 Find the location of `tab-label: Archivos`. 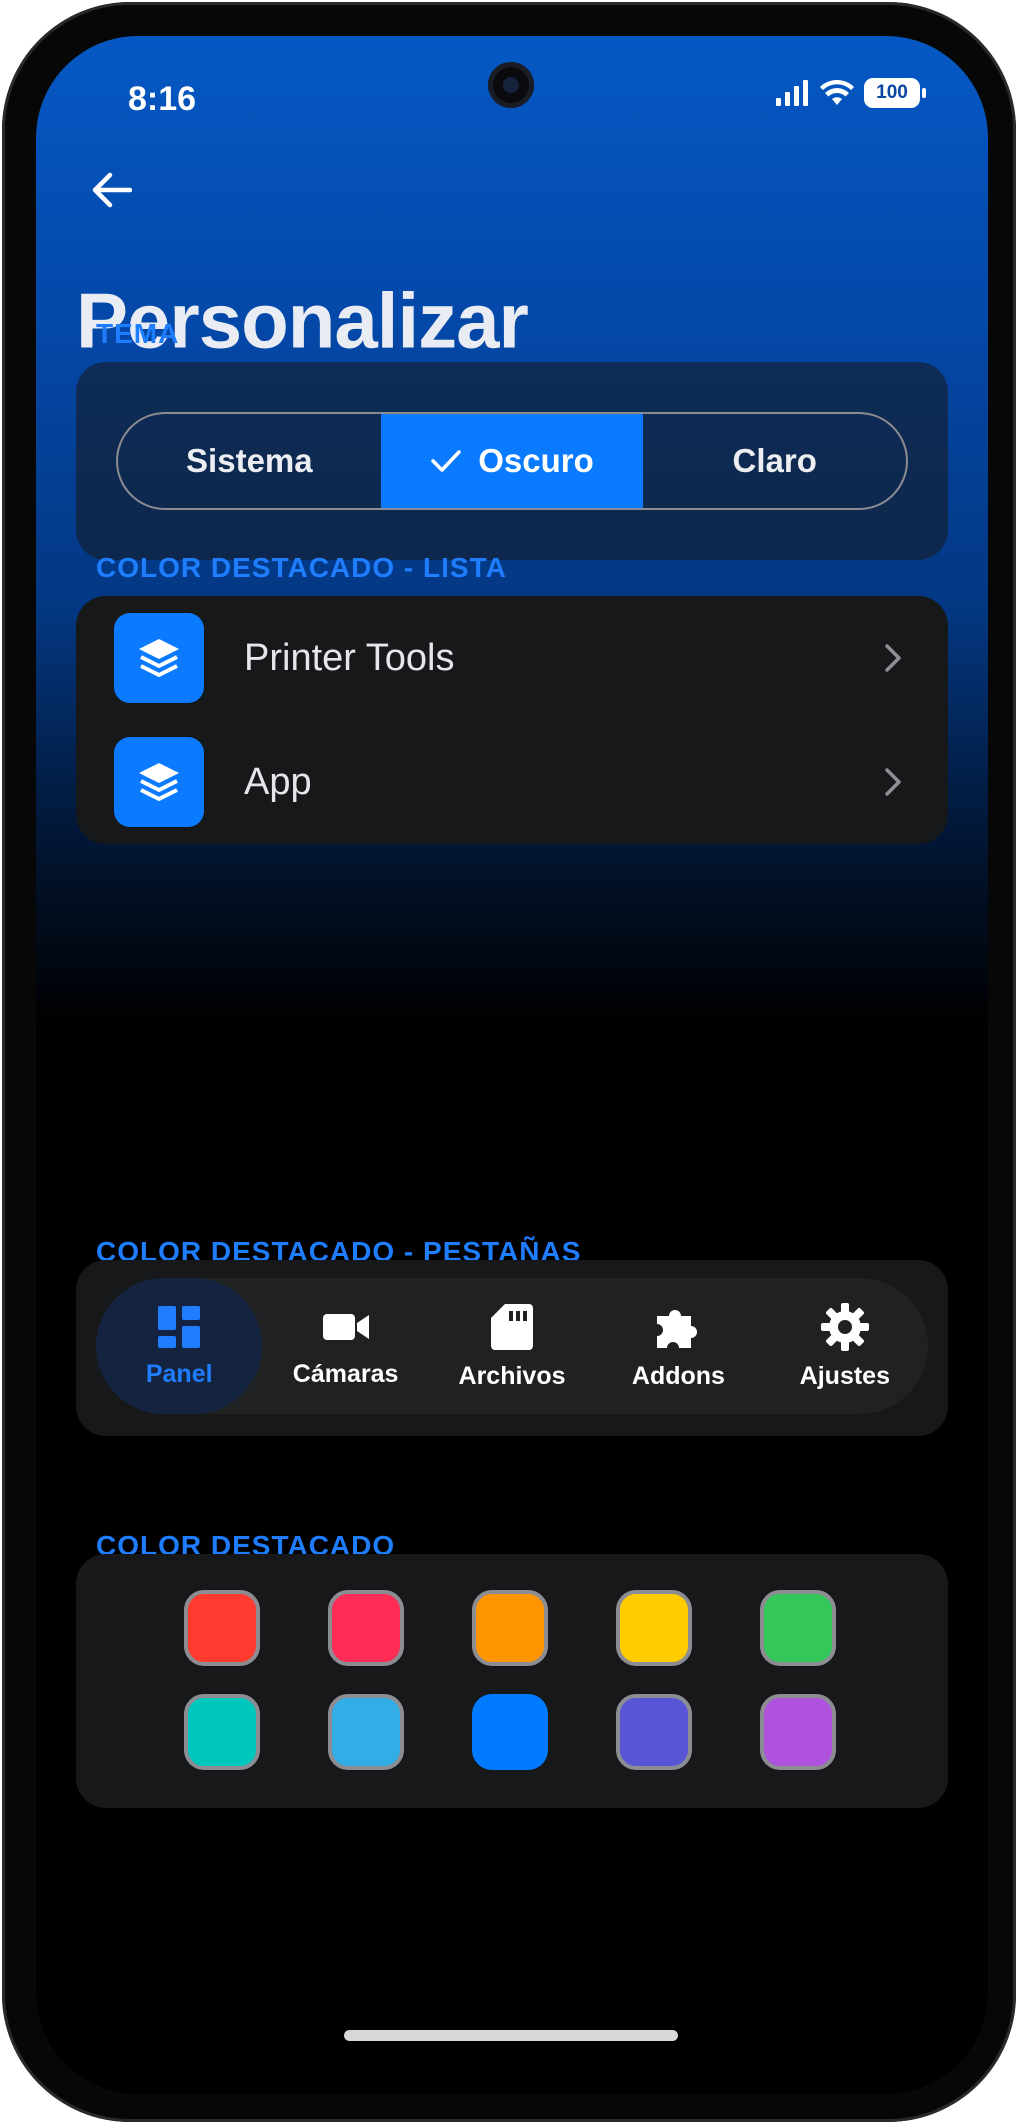

tab-label: Archivos is located at coordinates (512, 1375).